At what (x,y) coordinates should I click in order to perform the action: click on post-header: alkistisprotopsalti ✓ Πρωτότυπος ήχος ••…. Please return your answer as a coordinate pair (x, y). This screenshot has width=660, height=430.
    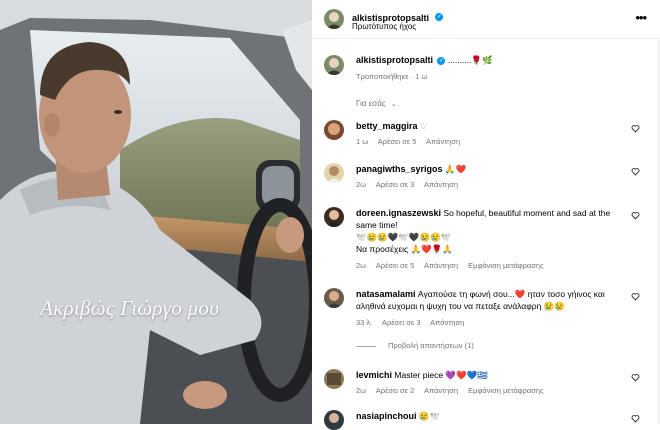
    Looking at the image, I should click on (486, 19).